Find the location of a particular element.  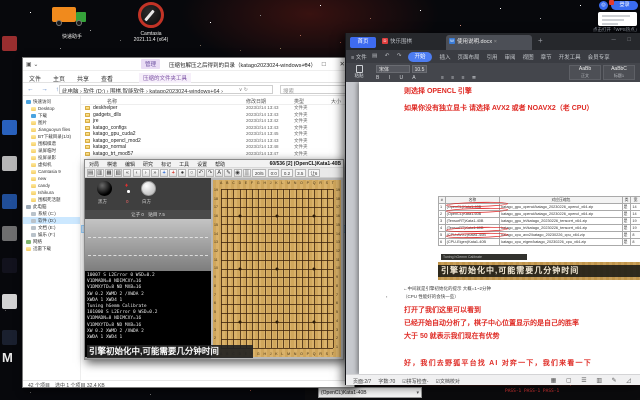

redo-icon: ↷ is located at coordinates (210, 173).